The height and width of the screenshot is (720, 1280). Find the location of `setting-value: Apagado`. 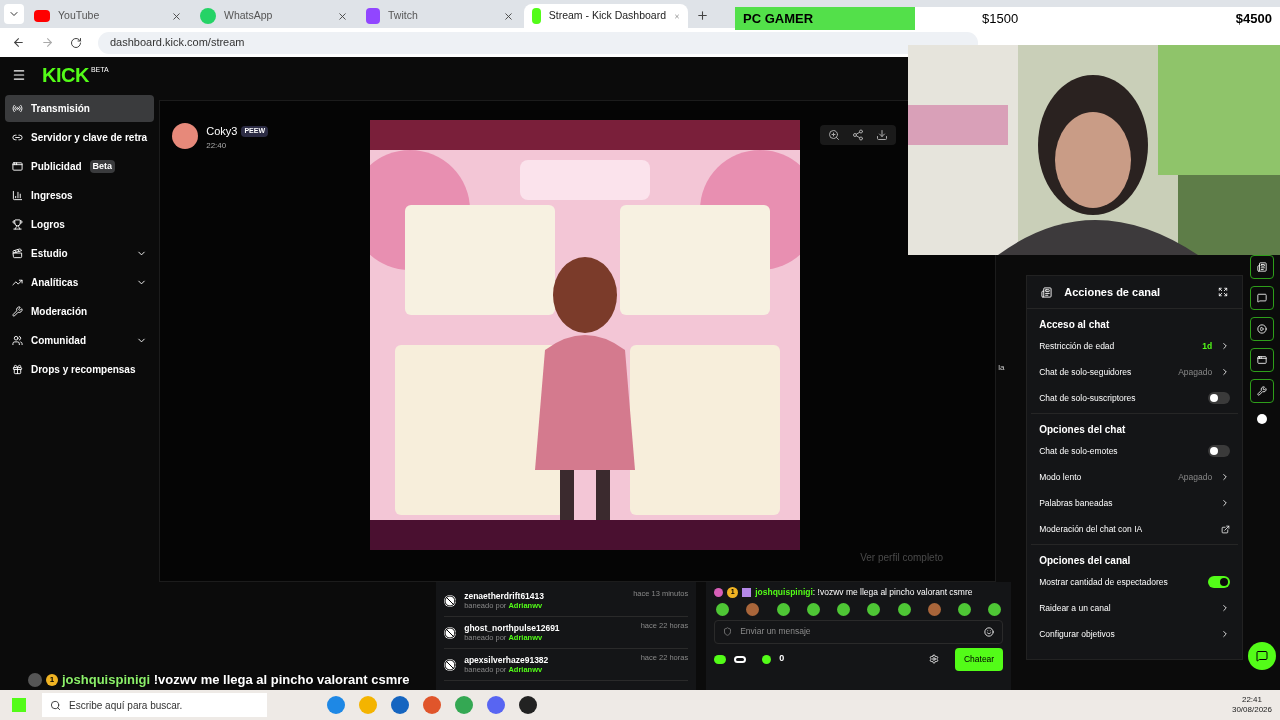

setting-value: Apagado is located at coordinates (1195, 372).